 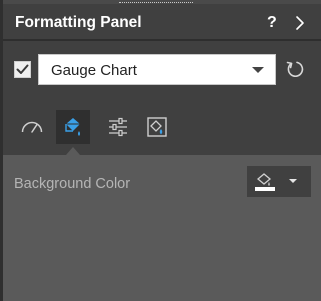 I want to click on color-swatch, so click(x=265, y=189).